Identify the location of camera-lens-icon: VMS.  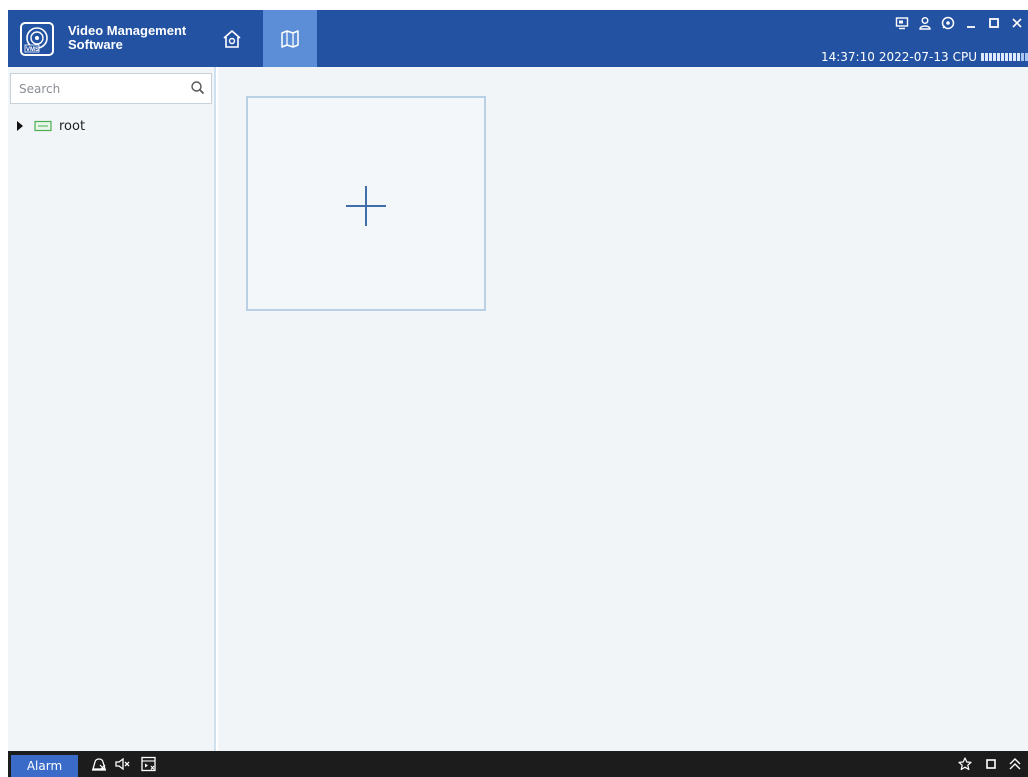
(36, 40).